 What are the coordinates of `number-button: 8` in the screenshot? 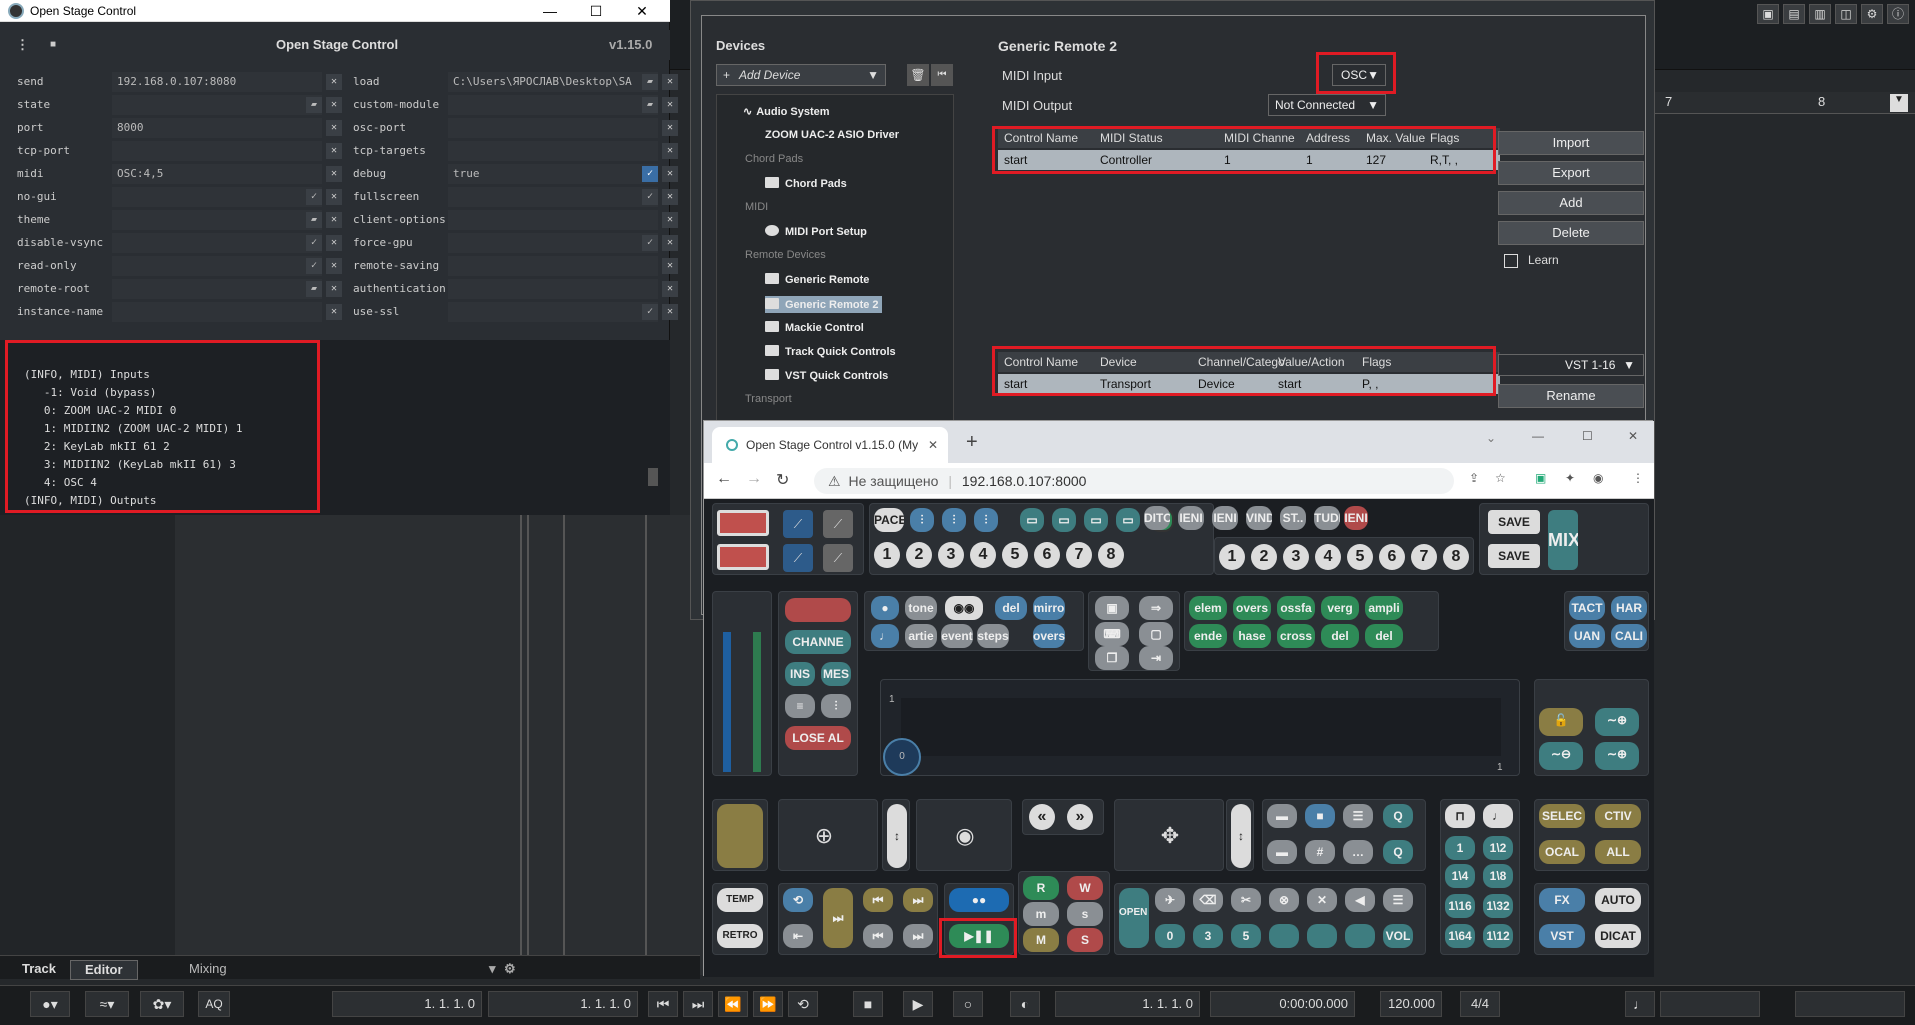 It's located at (1111, 555).